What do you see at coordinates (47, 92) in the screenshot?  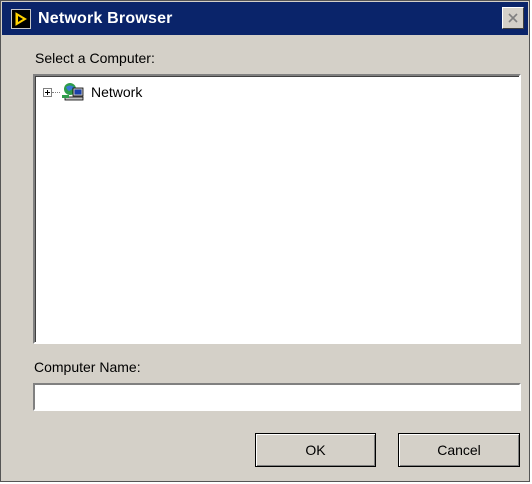 I see `expand-icon` at bounding box center [47, 92].